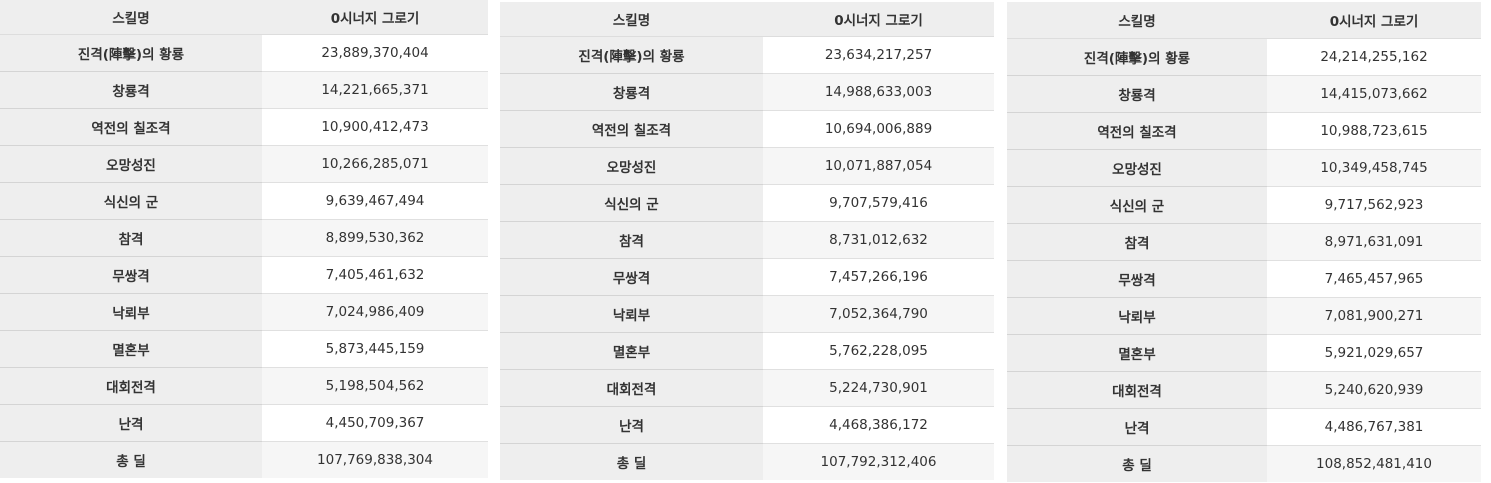 This screenshot has height=483, width=1491. Describe the element at coordinates (1374, 353) in the screenshot. I see `damage-value-cell: 5,921,029,657` at that location.